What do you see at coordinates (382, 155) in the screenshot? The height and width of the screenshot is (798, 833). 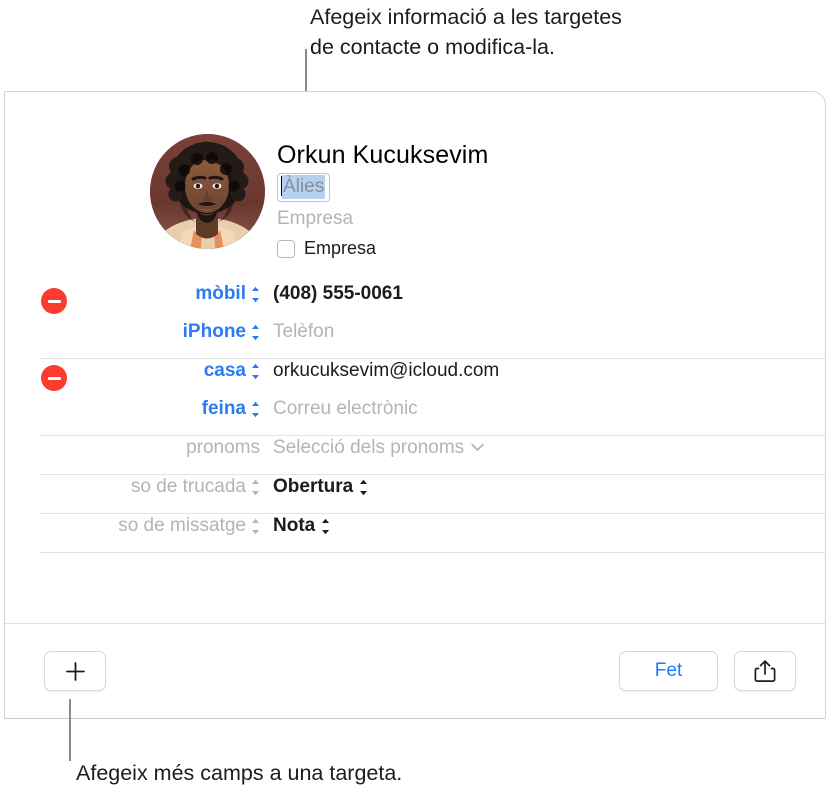 I see `contact-full-name: Orkun Kucuksevim` at bounding box center [382, 155].